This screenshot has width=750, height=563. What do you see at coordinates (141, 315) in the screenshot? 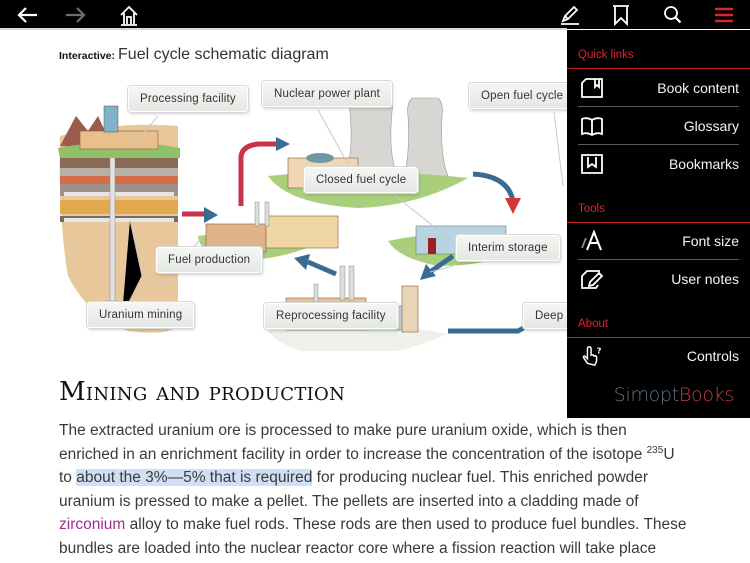
I see `callout-uranium-mining: Uranium mining` at bounding box center [141, 315].